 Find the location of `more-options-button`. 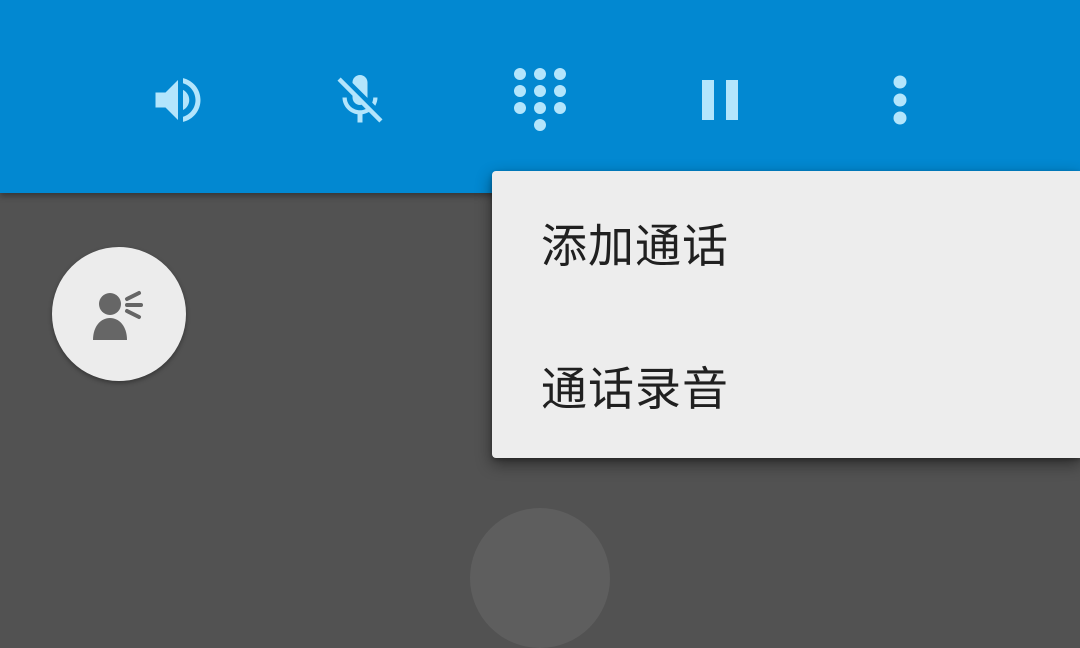

more-options-button is located at coordinates (900, 100).